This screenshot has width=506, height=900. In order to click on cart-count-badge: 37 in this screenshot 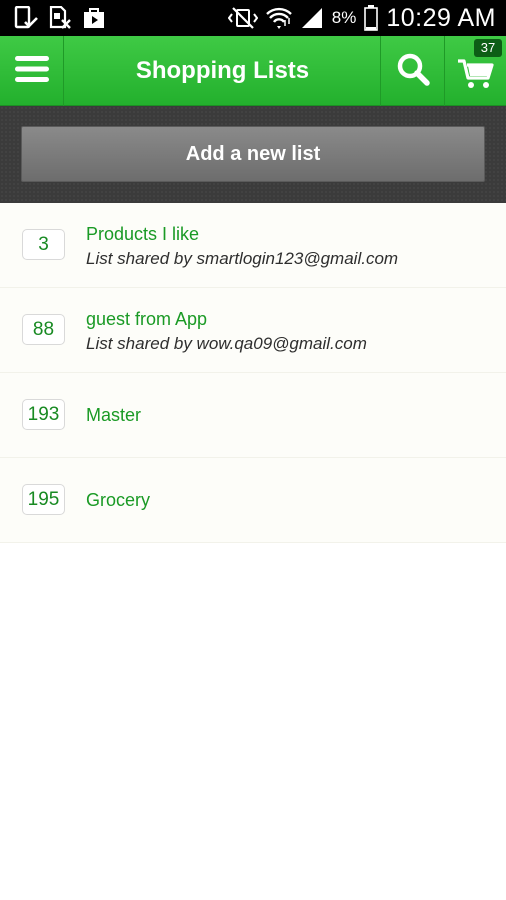, I will do `click(488, 48)`.